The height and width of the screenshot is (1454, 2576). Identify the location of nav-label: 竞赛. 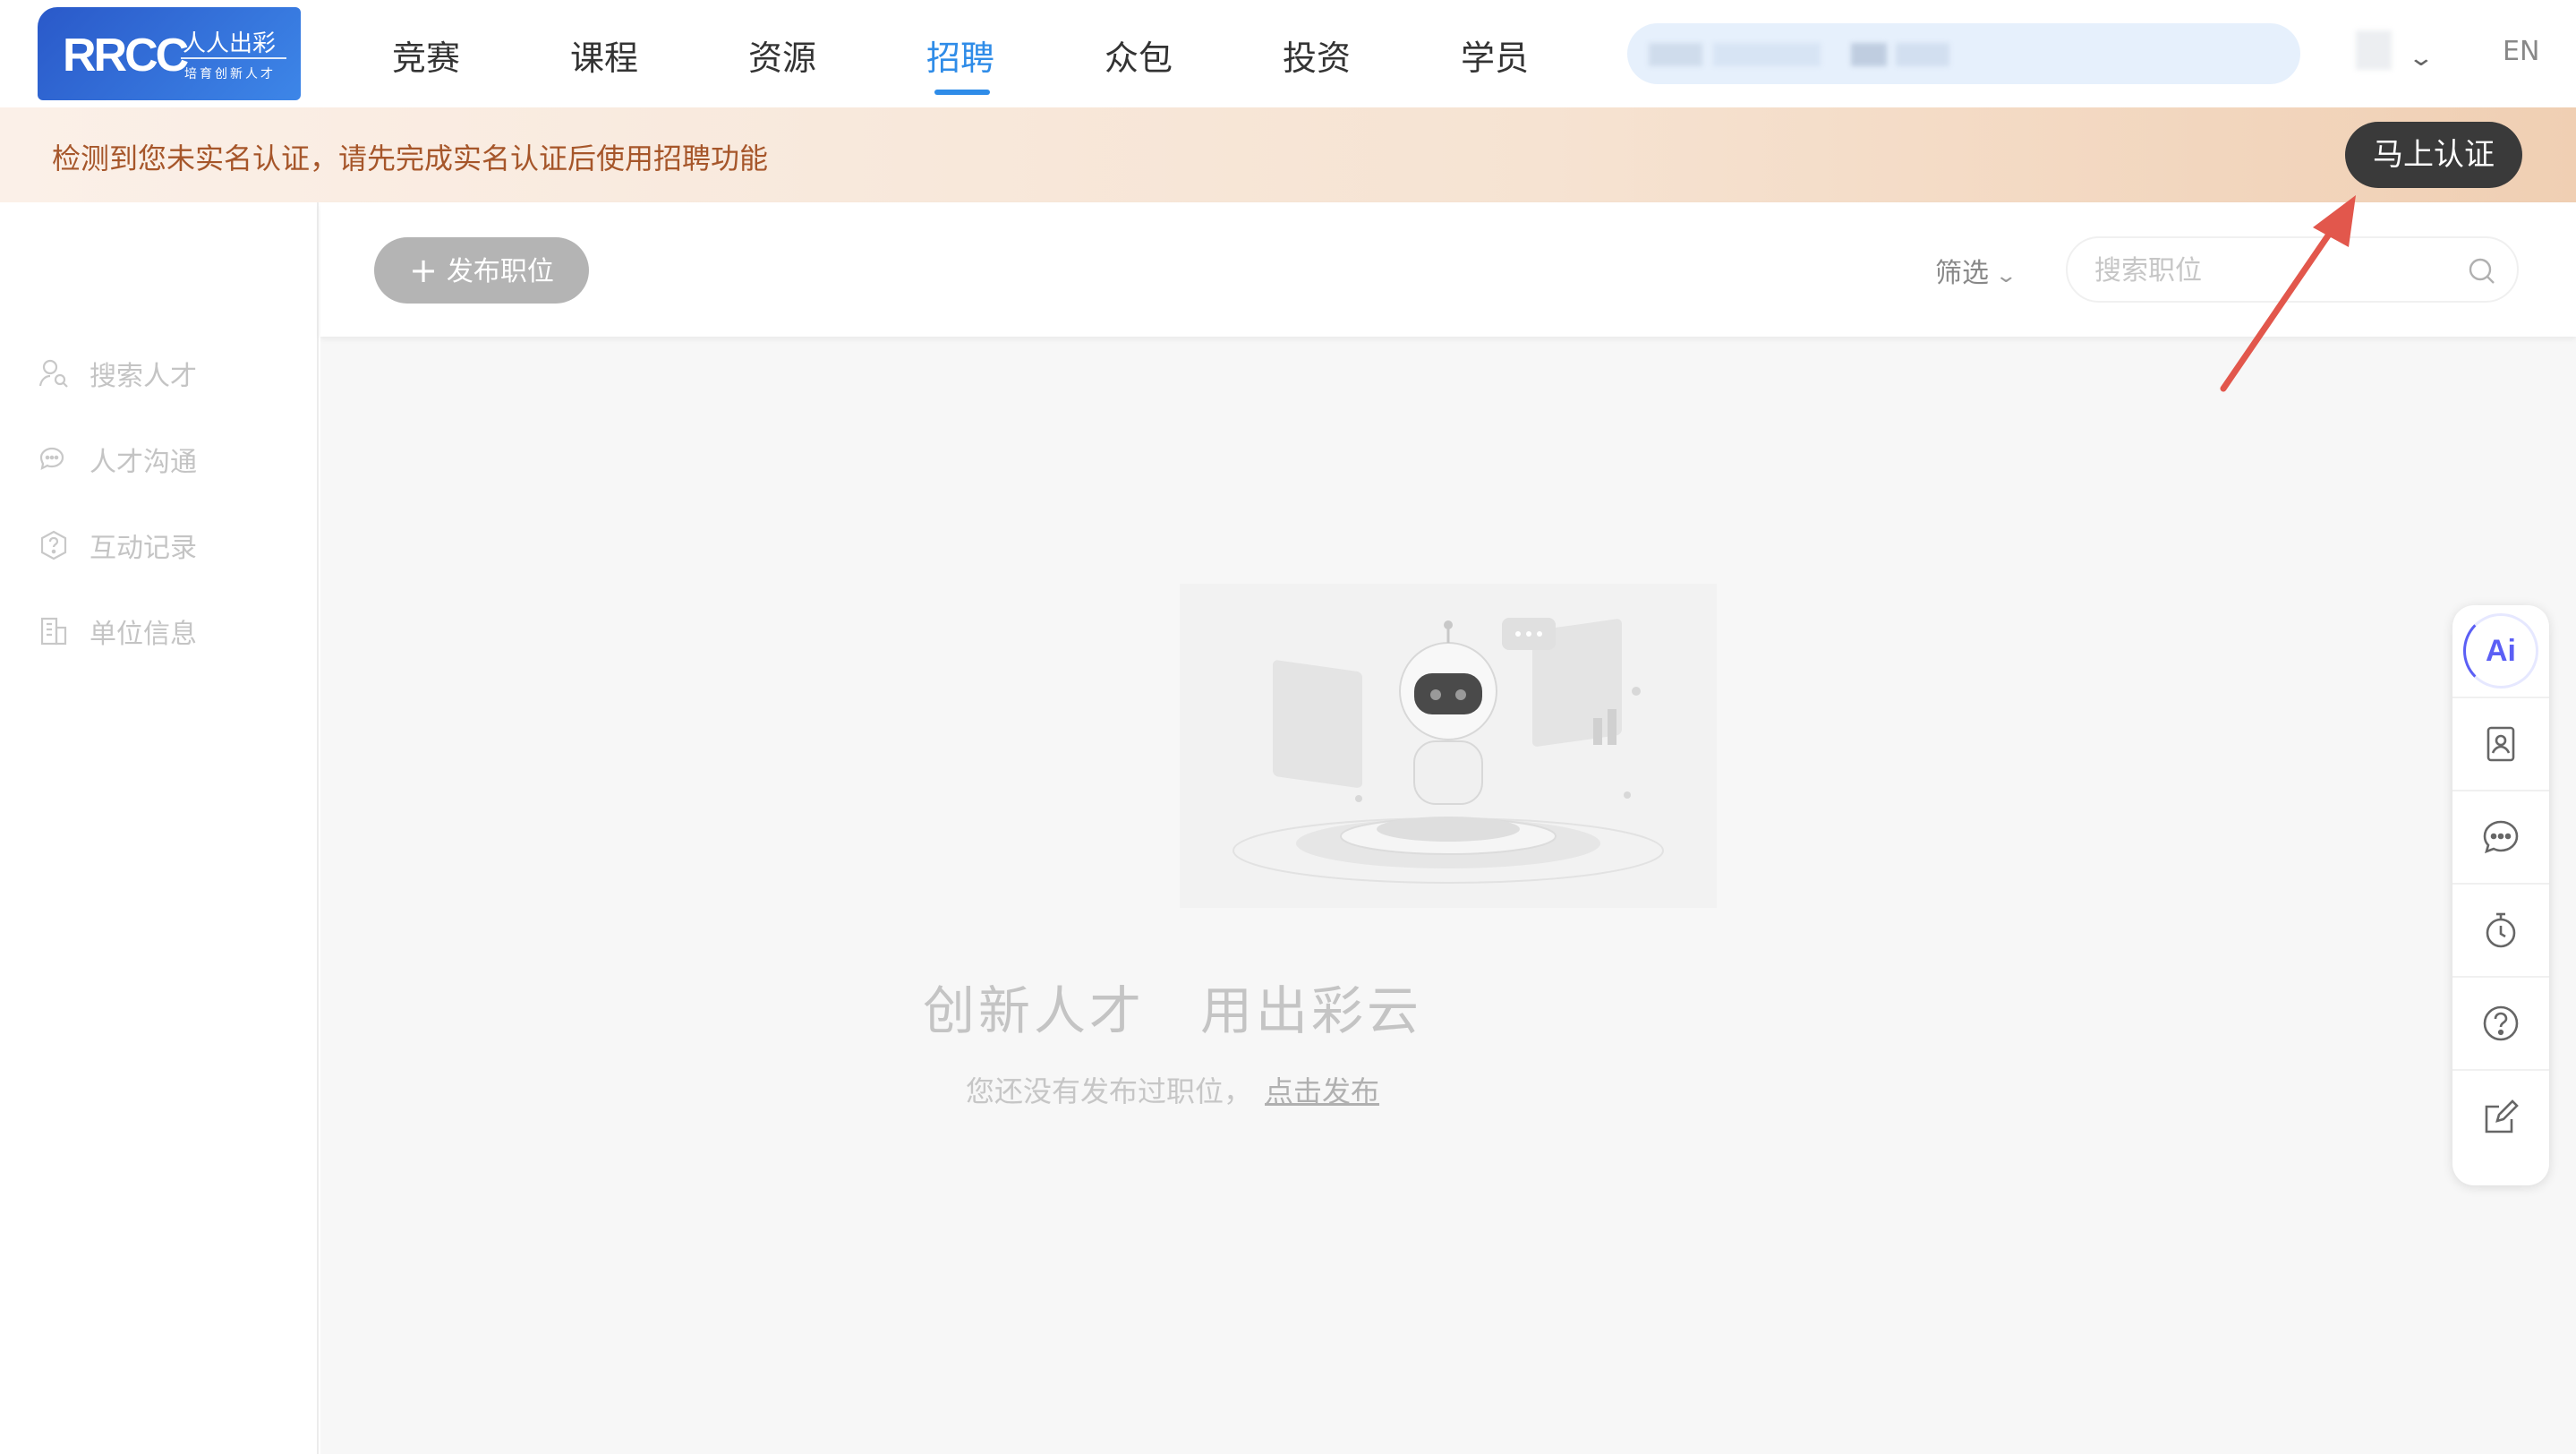
(426, 58).